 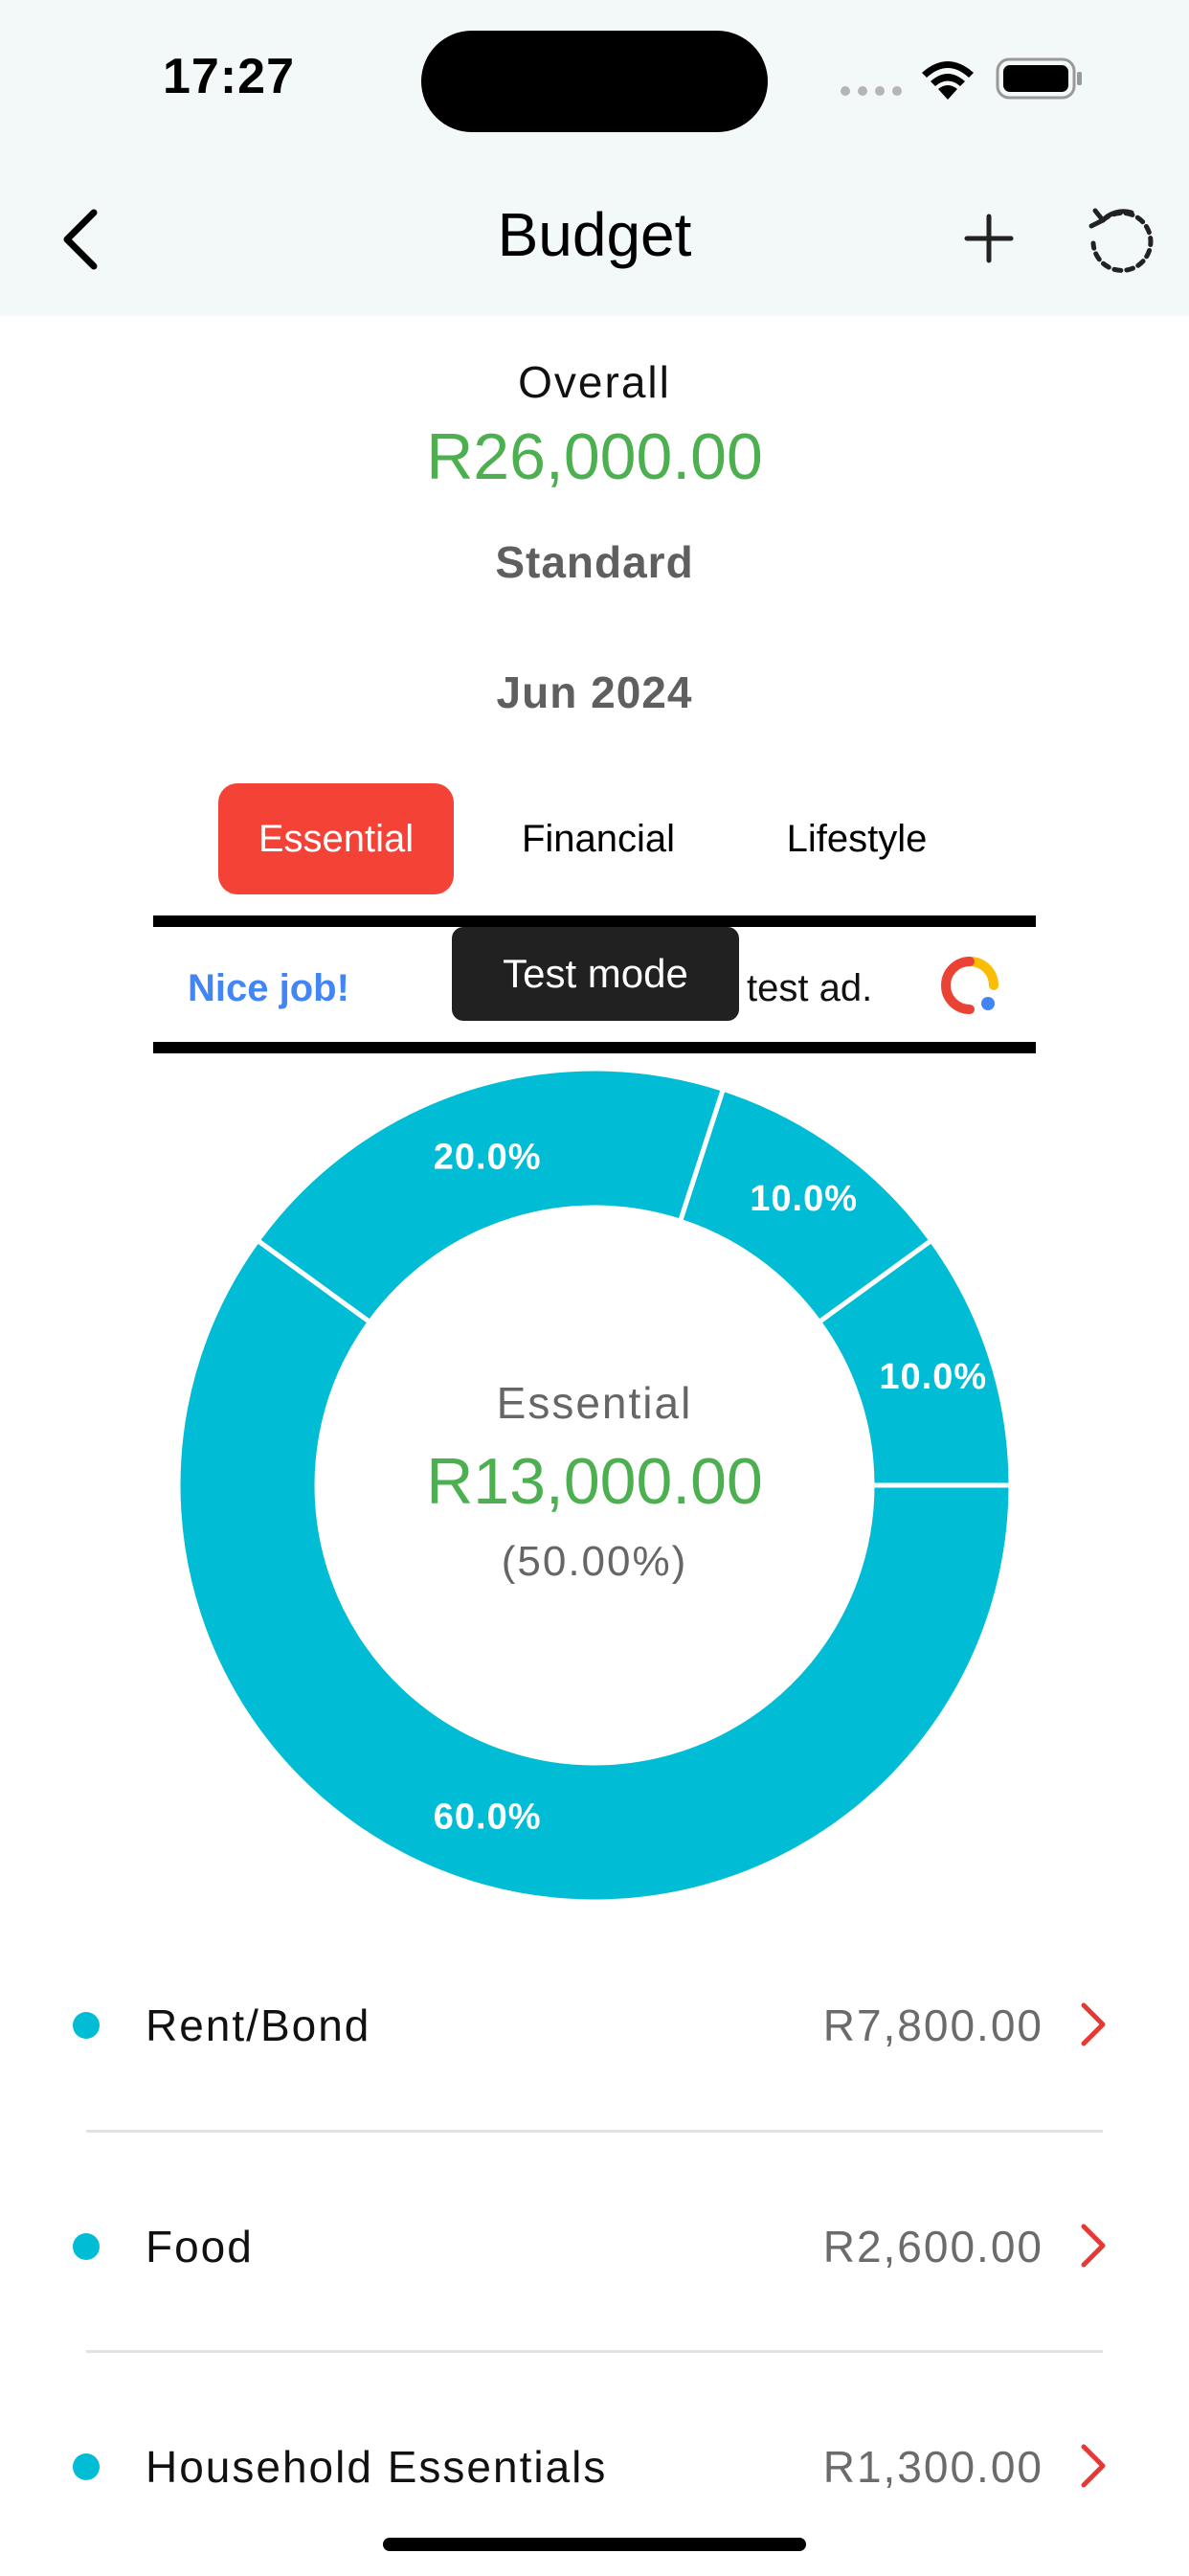 What do you see at coordinates (594, 2025) in the screenshot?
I see `list-item: Rent/Bond R7,800.00` at bounding box center [594, 2025].